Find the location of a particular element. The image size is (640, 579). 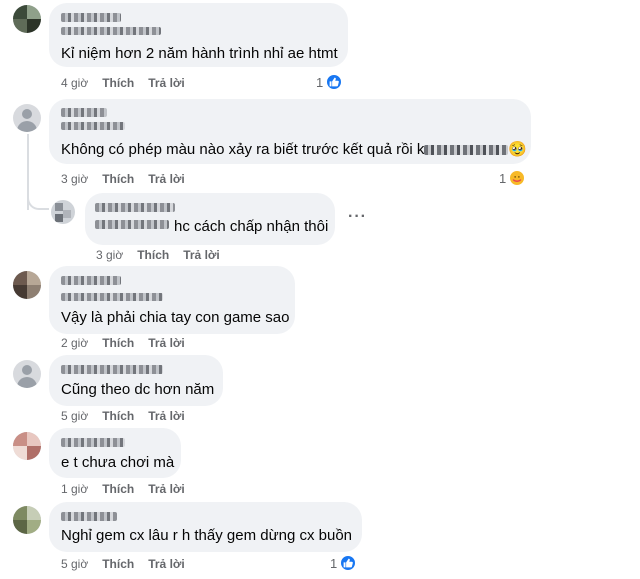

comment-text: Cũng theo dc hơn năm is located at coordinates (138, 389).